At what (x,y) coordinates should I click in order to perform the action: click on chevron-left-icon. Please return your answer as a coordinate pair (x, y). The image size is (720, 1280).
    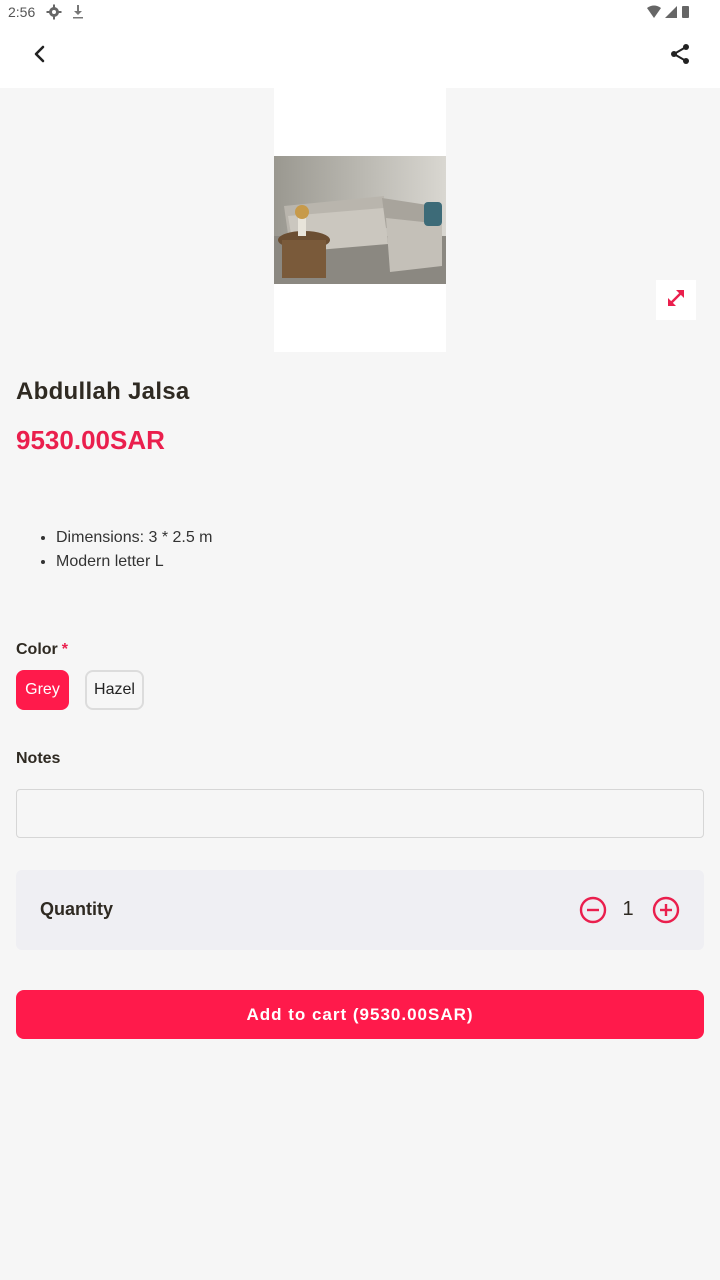
    Looking at the image, I should click on (40, 56).